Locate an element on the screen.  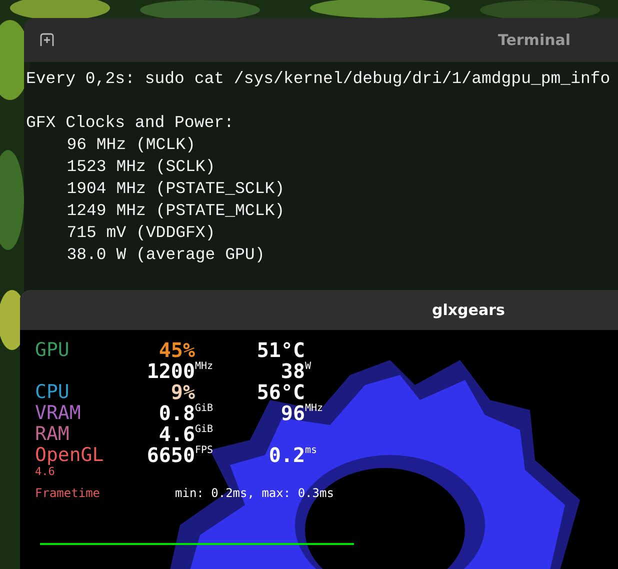
frametime-label: Frametime is located at coordinates (67, 493).